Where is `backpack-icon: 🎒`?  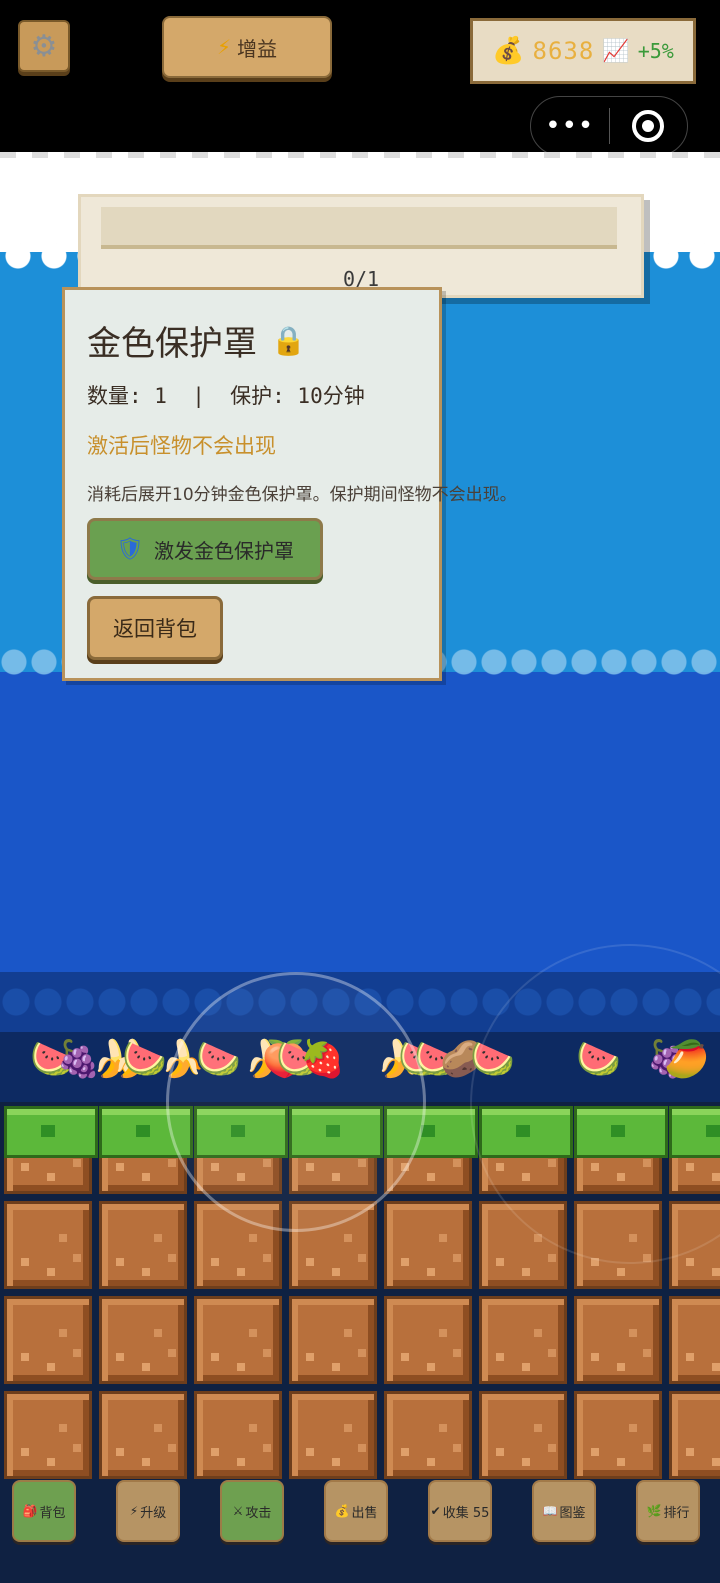
backpack-icon: 🎒 is located at coordinates (30, 1511).